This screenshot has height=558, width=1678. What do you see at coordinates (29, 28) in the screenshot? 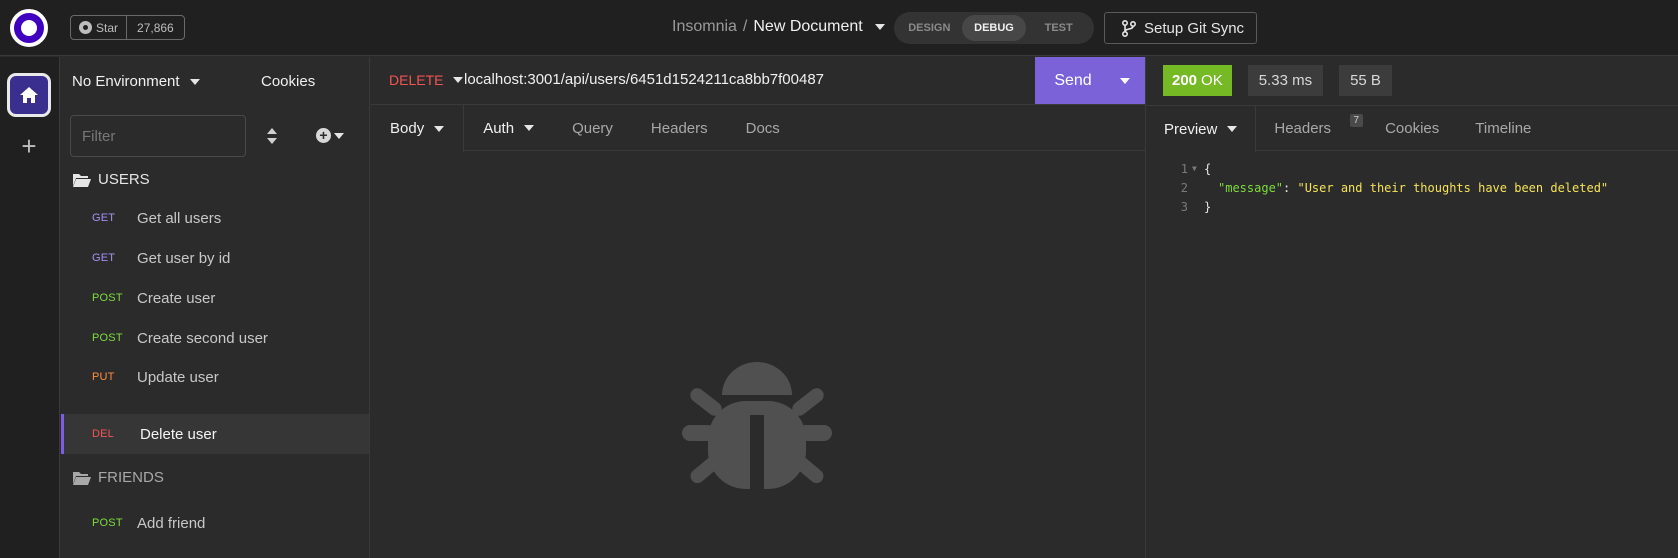
I see `insomnia-logo-icon` at bounding box center [29, 28].